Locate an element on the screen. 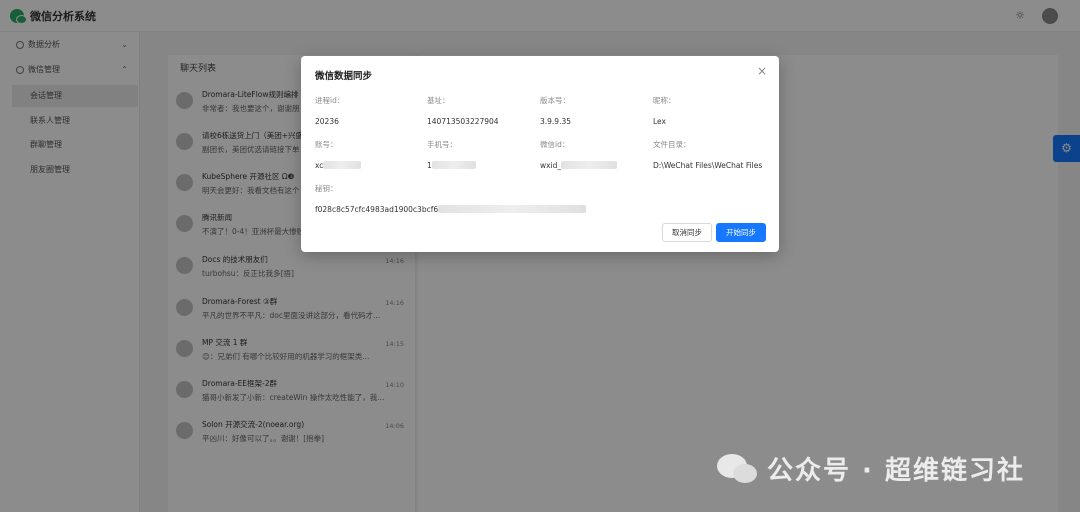 The image size is (1080, 512). field-label-account: 账号： is located at coordinates (326, 144).